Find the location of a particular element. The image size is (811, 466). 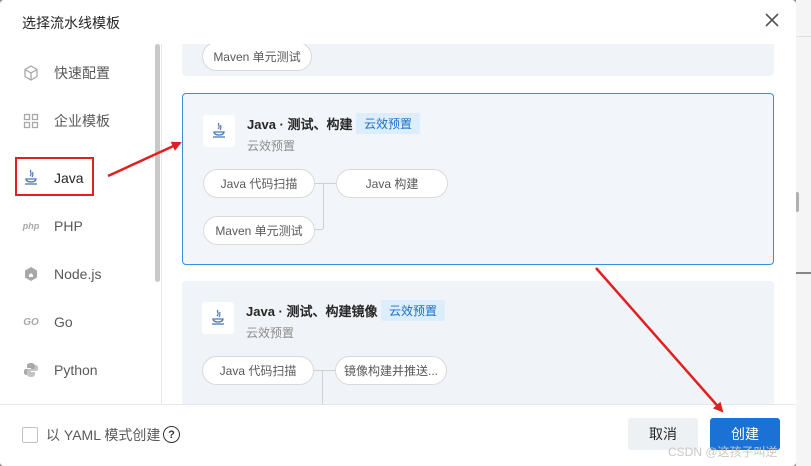

php-icon: php is located at coordinates (31, 226).